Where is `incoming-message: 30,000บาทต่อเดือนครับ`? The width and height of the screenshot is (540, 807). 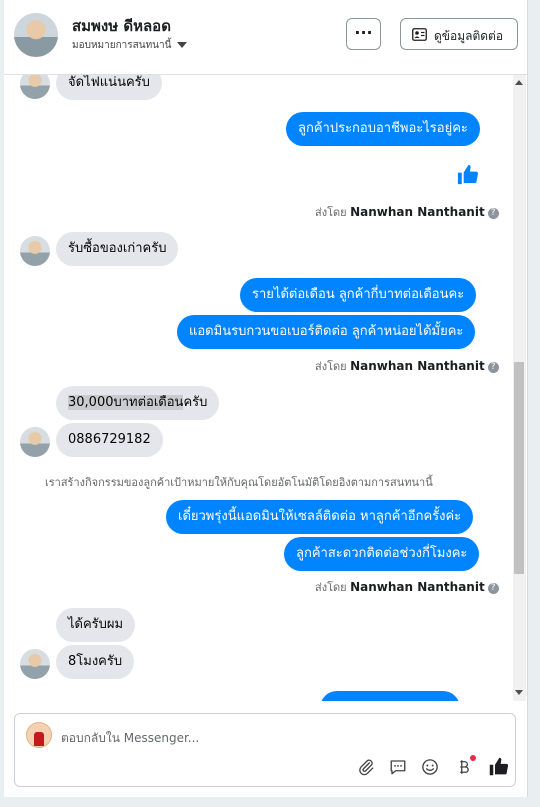
incoming-message: 30,000บาทต่อเดือนครับ is located at coordinates (138, 403).